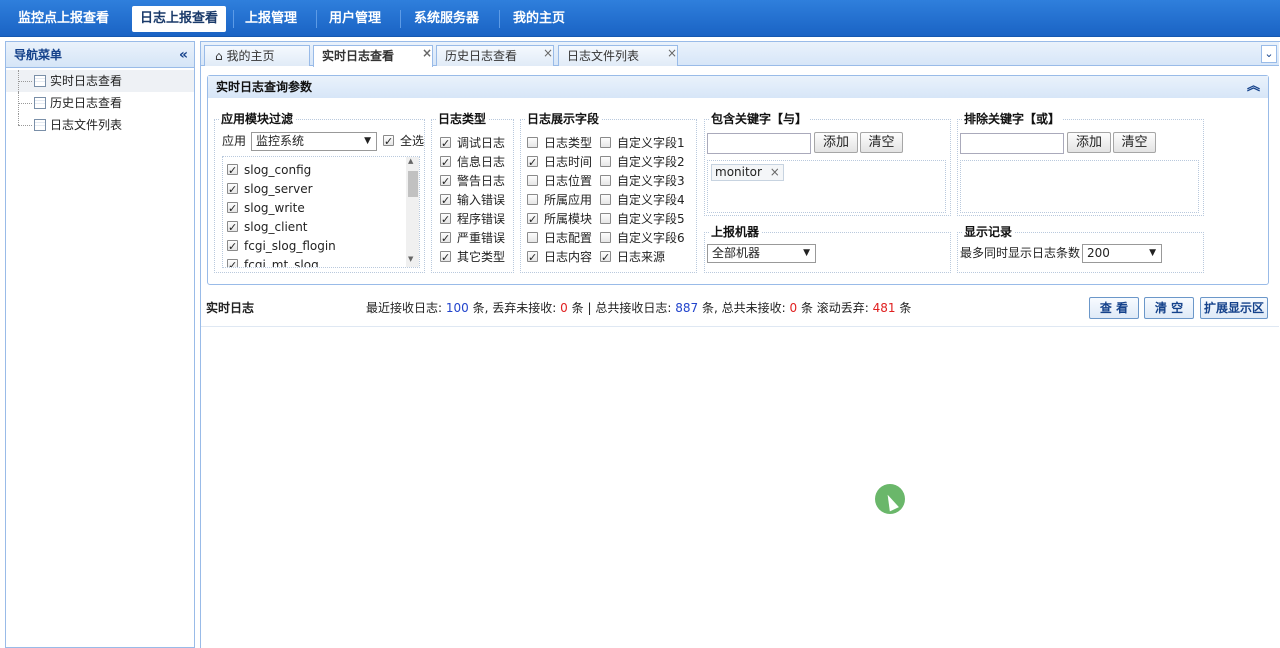 Image resolution: width=1280 pixels, height=648 pixels. I want to click on machine-select: 全部机器 ▼, so click(761, 253).